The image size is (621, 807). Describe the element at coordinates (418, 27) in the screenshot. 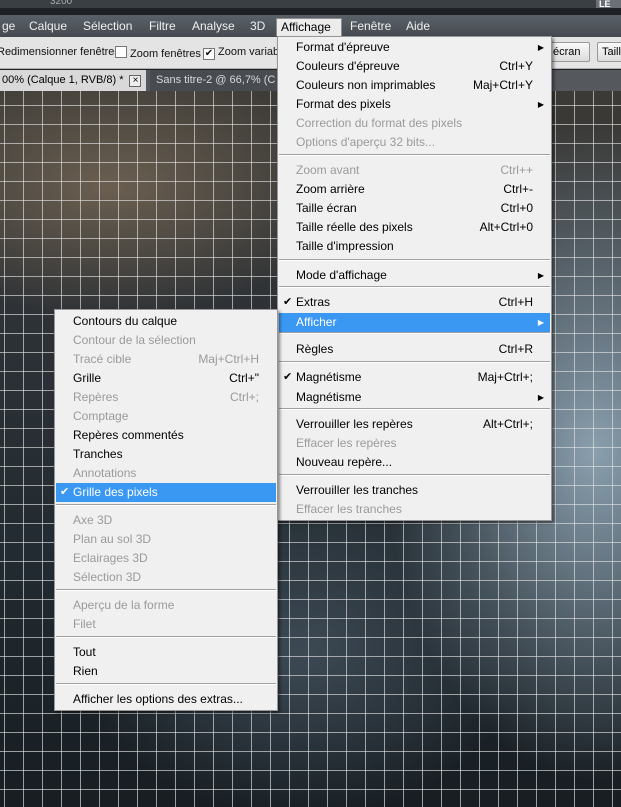

I see `menu-aide: Aide` at that location.